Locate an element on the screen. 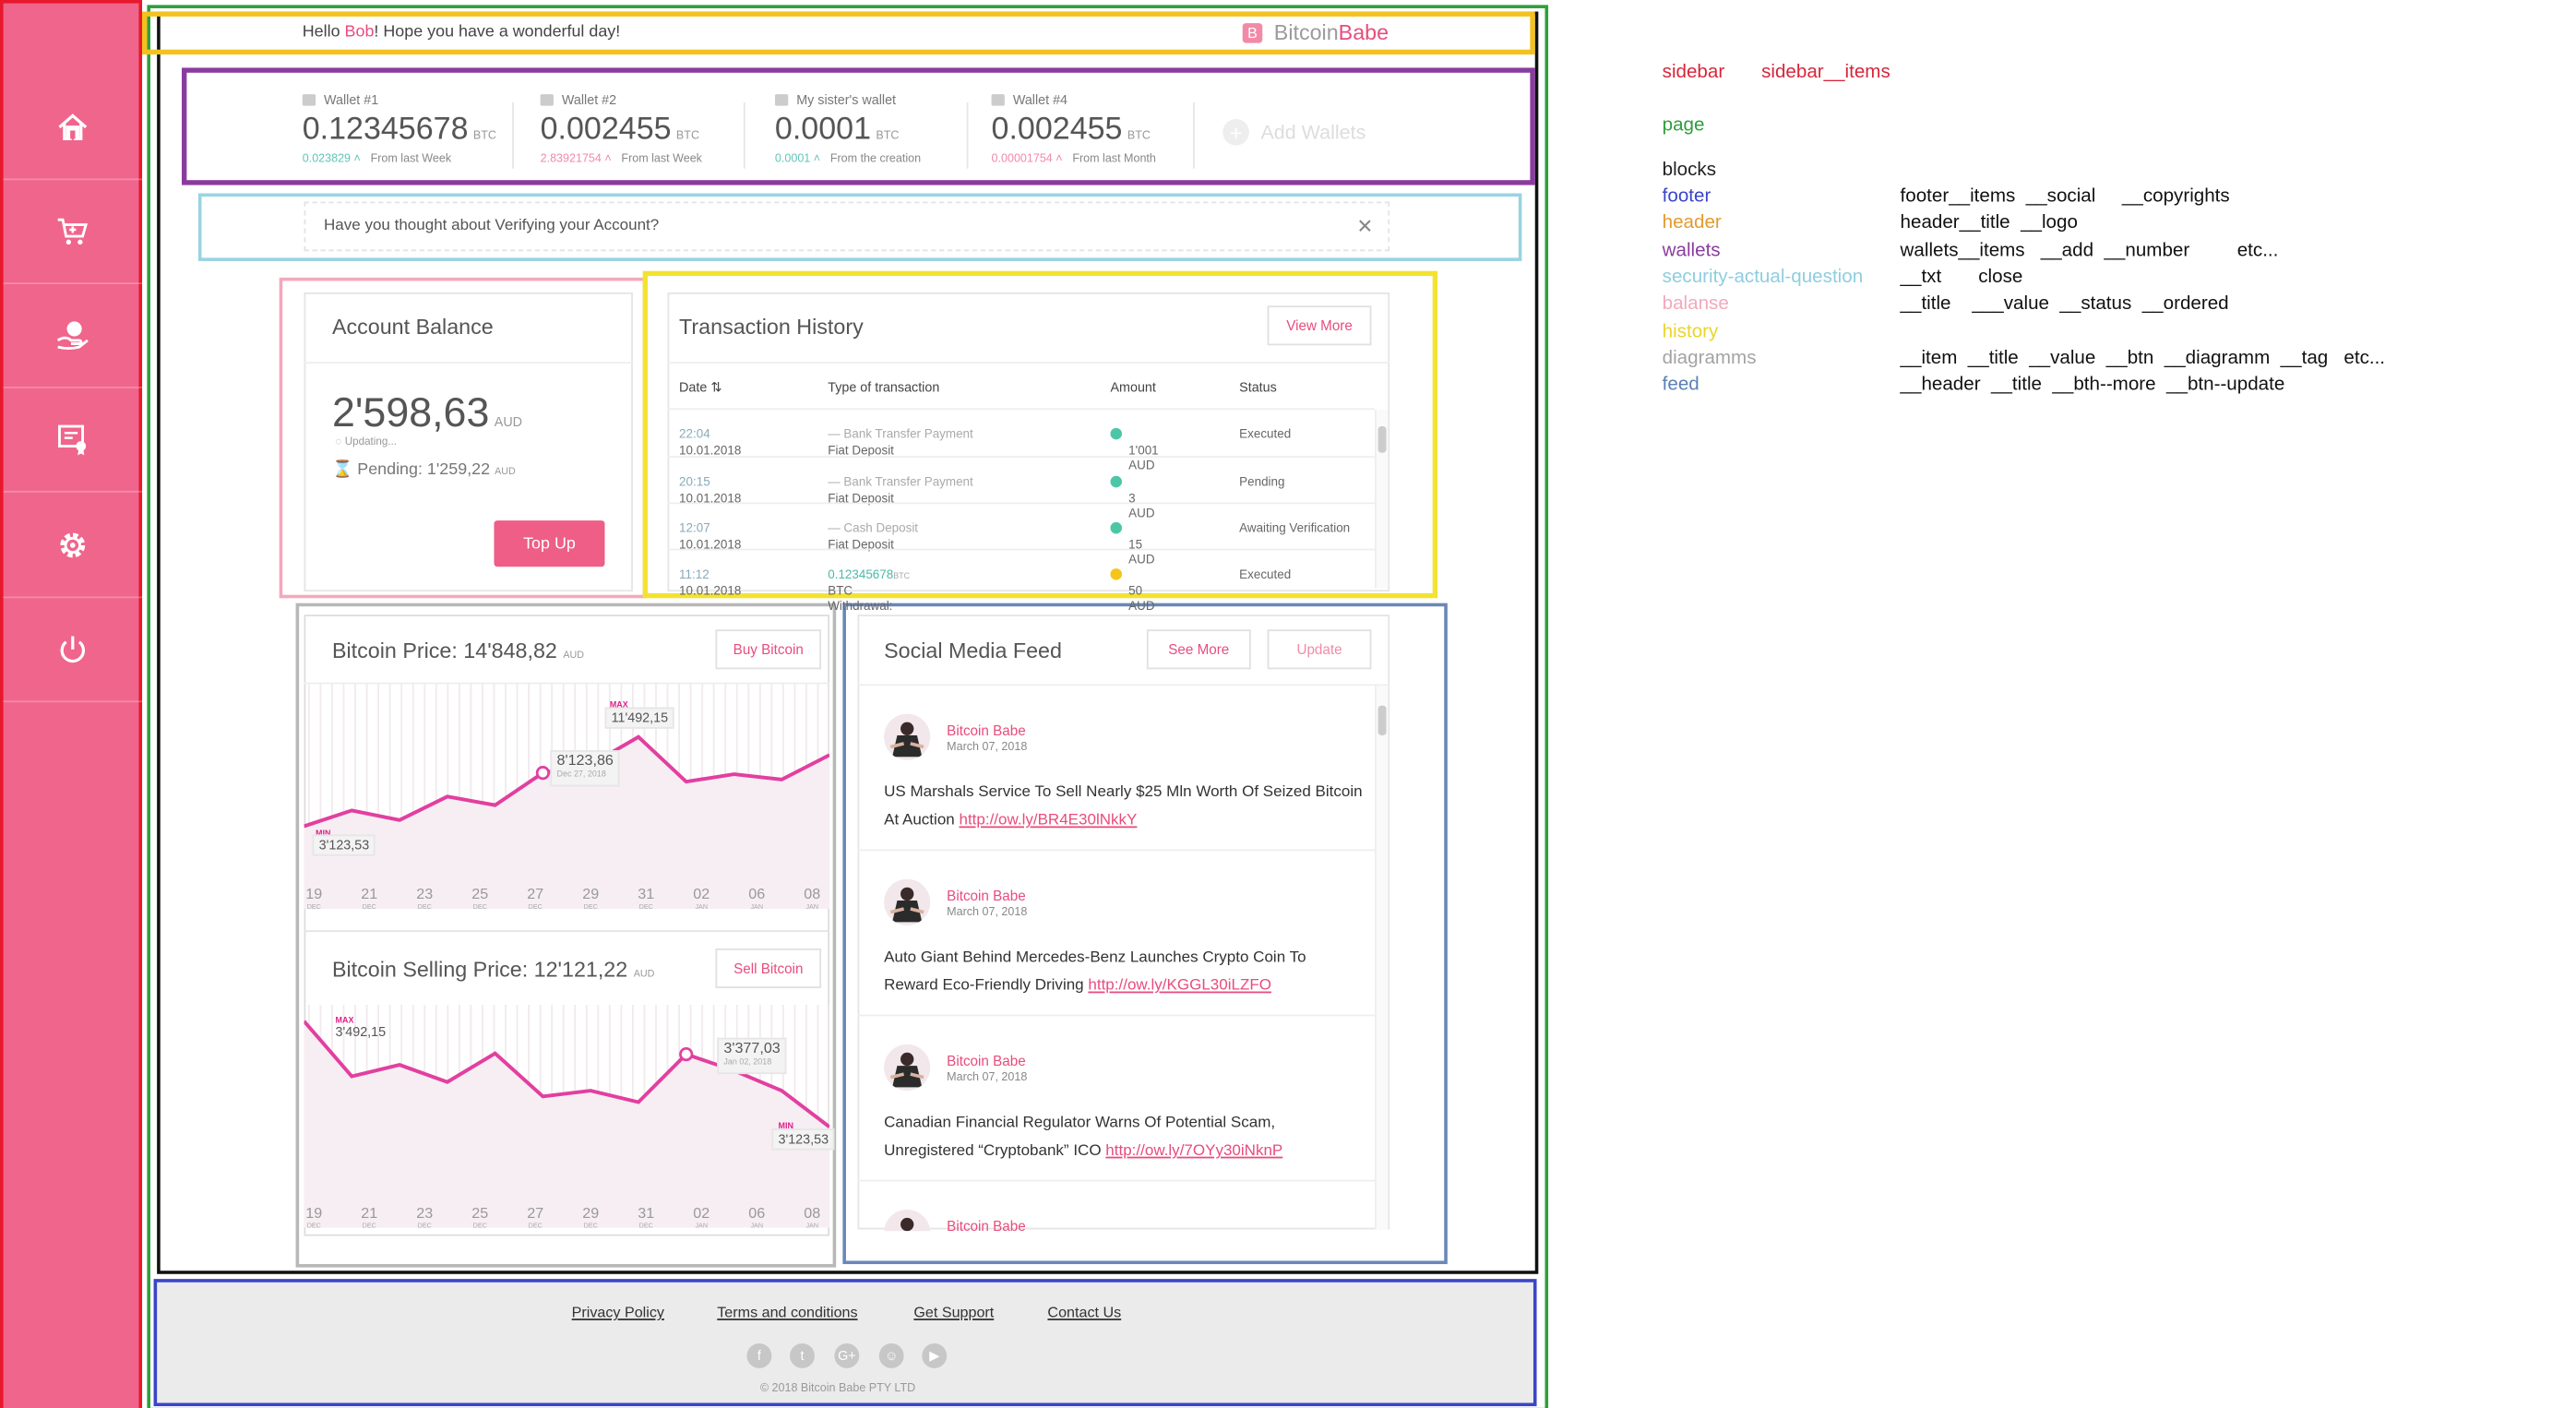 This screenshot has width=2576, height=1408. gear-icon is located at coordinates (73, 544).